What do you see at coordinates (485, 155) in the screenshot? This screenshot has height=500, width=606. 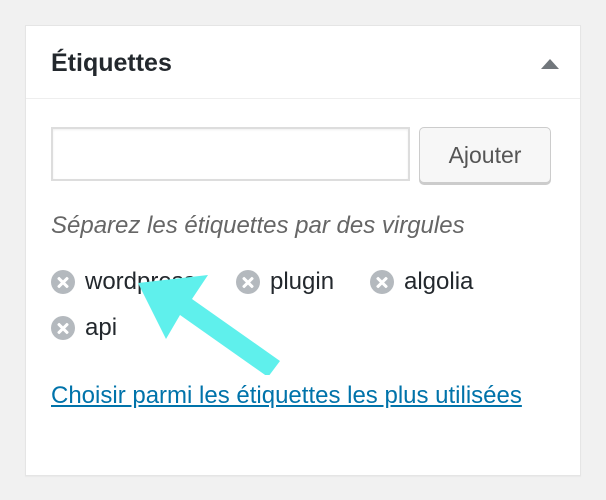 I see `add-tag-button: Ajouter` at bounding box center [485, 155].